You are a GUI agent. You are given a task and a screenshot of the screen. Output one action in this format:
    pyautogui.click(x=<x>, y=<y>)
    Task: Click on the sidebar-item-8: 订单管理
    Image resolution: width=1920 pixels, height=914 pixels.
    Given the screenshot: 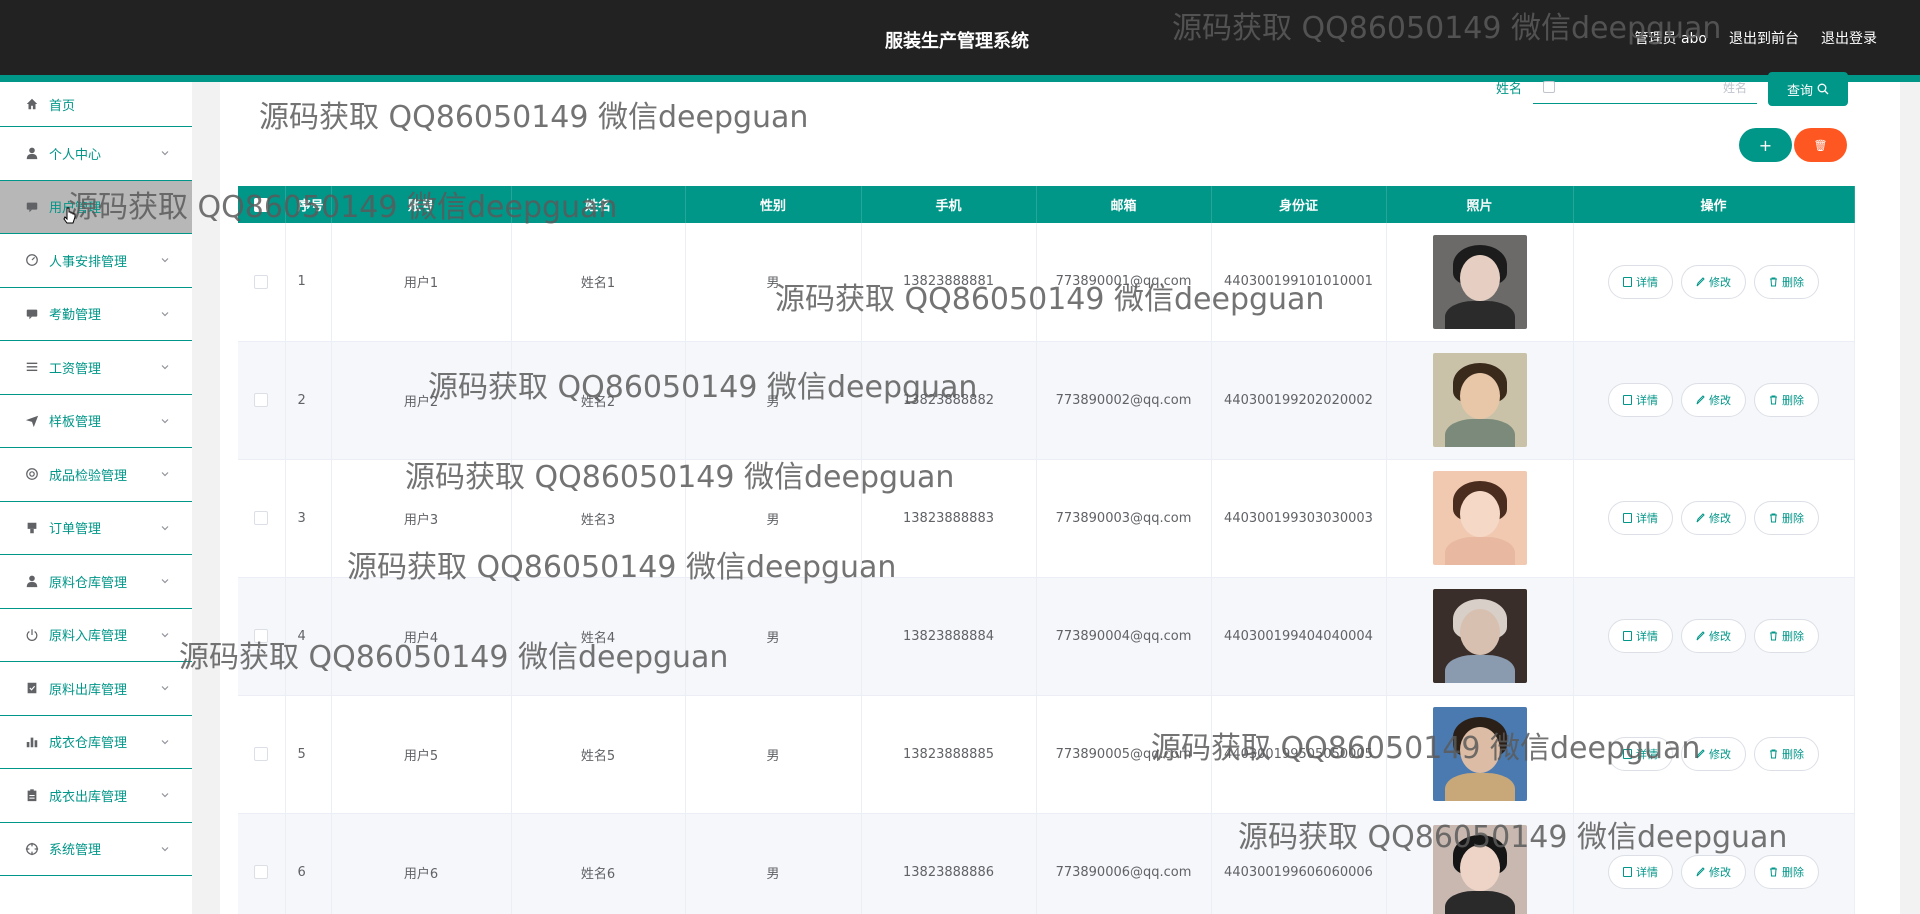 What is the action you would take?
    pyautogui.click(x=96, y=528)
    